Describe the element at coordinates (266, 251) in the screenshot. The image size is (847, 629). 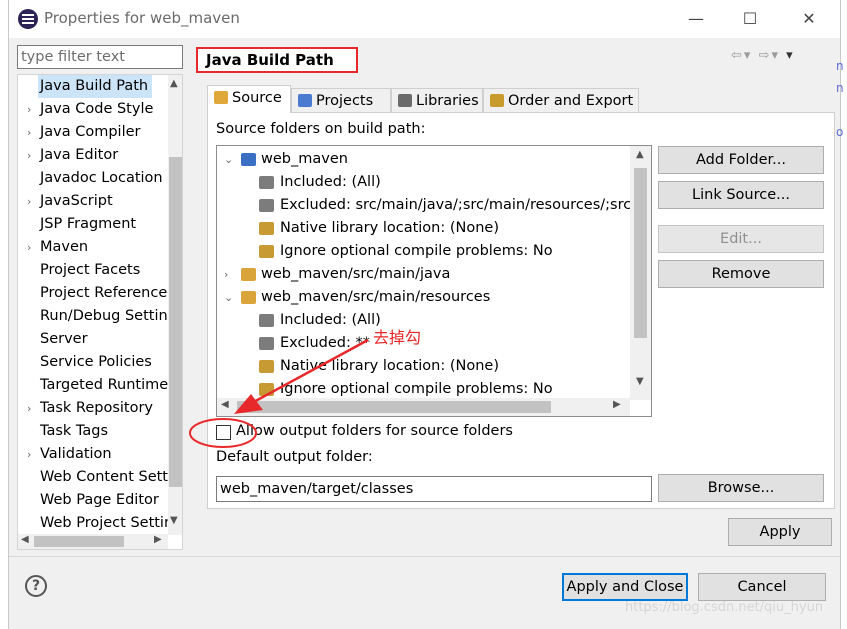
I see `ignore-problems-icon` at that location.